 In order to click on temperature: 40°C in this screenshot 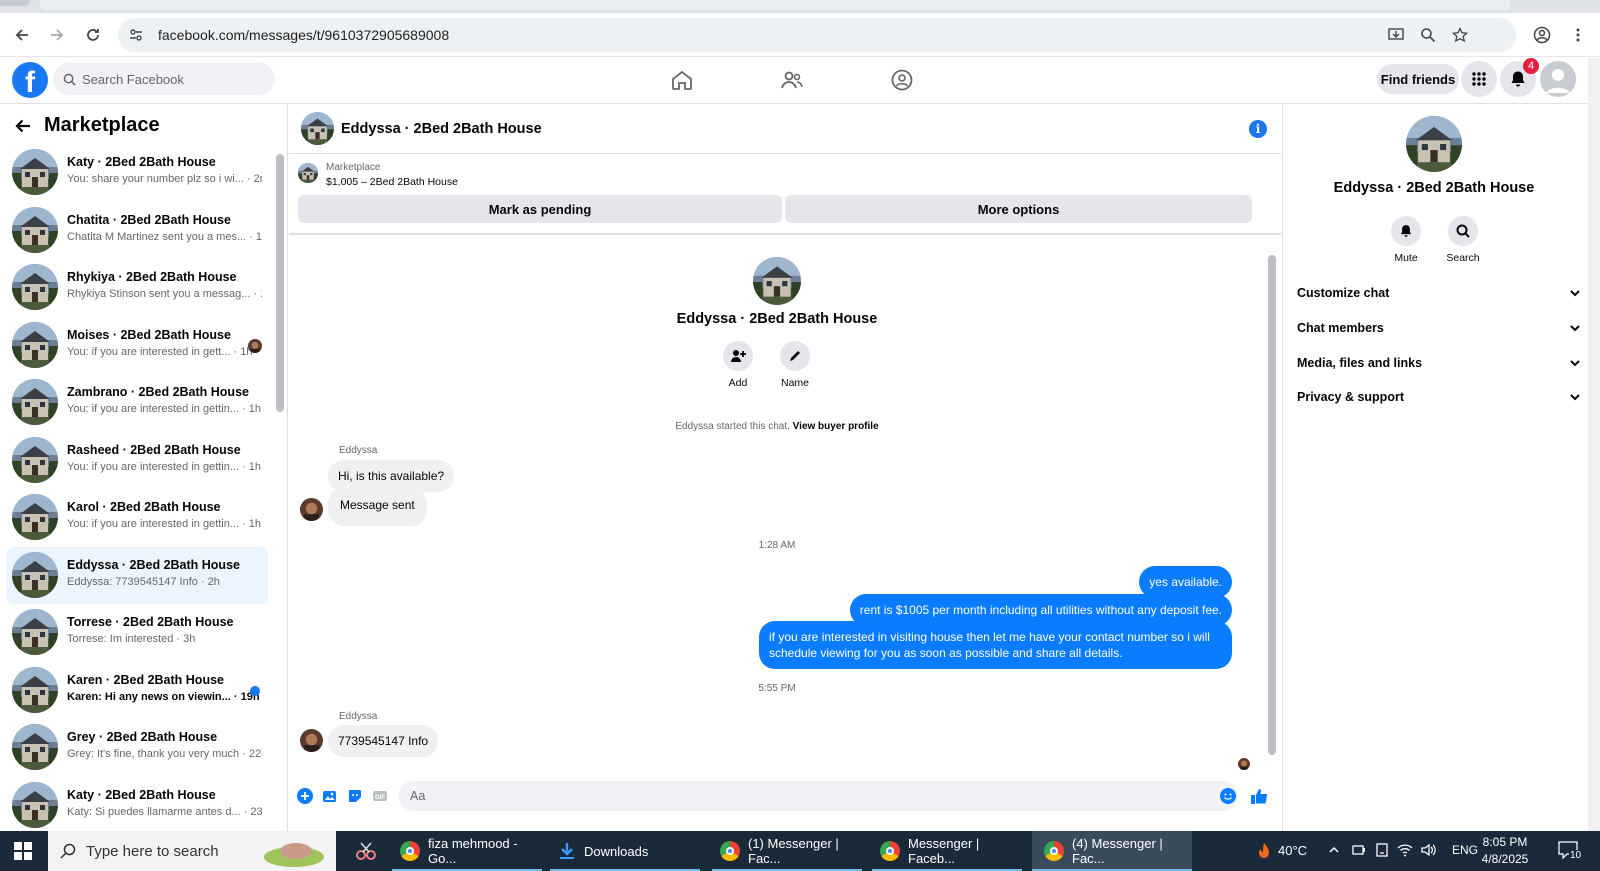, I will do `click(1292, 850)`.